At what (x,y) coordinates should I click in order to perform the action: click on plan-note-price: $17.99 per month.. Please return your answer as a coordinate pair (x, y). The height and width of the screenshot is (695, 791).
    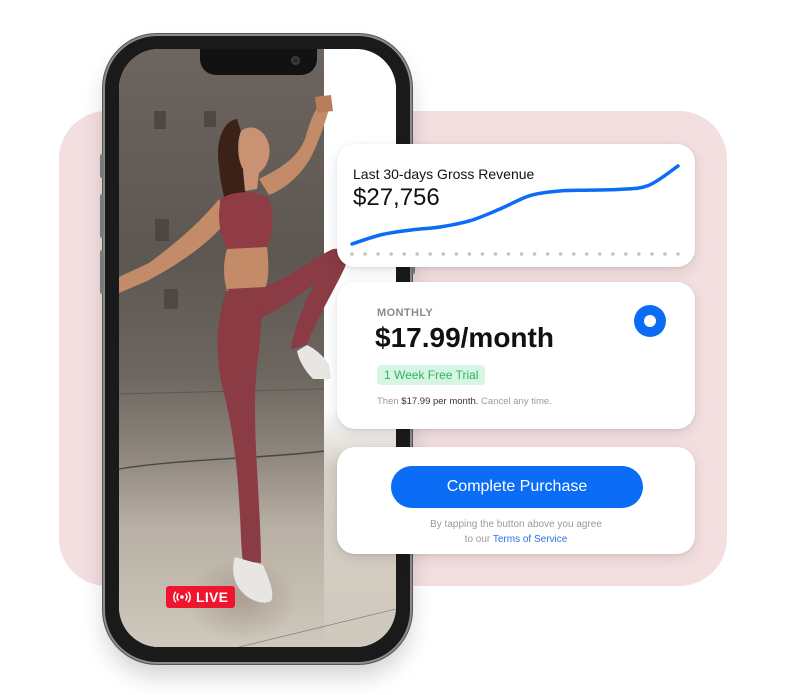
    Looking at the image, I should click on (440, 401).